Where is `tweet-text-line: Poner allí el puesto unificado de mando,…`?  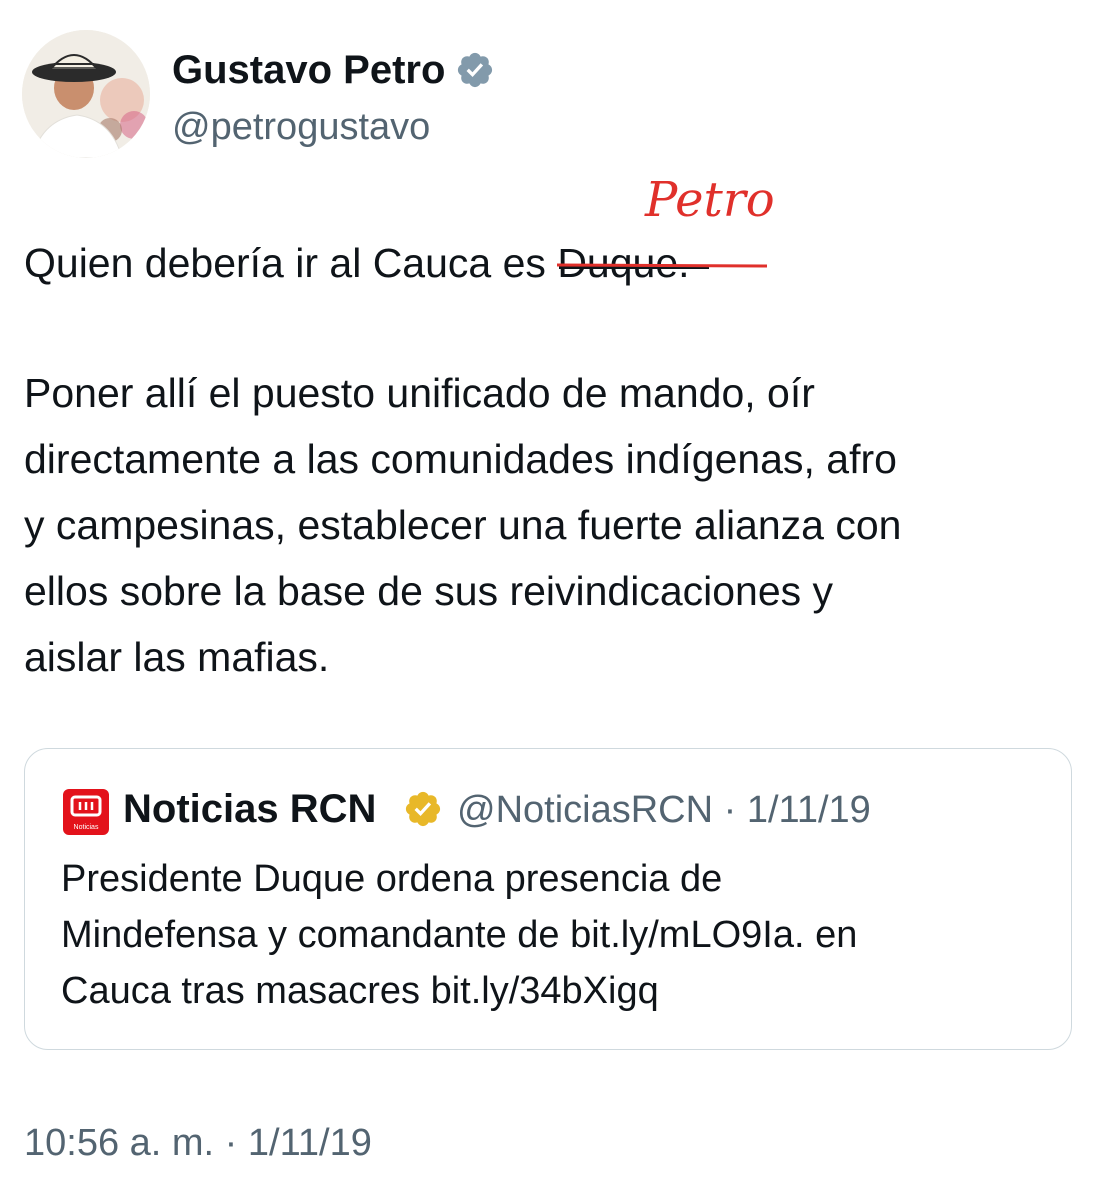
tweet-text-line: Poner allí el puesto unificado de mando,… is located at coordinates (419, 393).